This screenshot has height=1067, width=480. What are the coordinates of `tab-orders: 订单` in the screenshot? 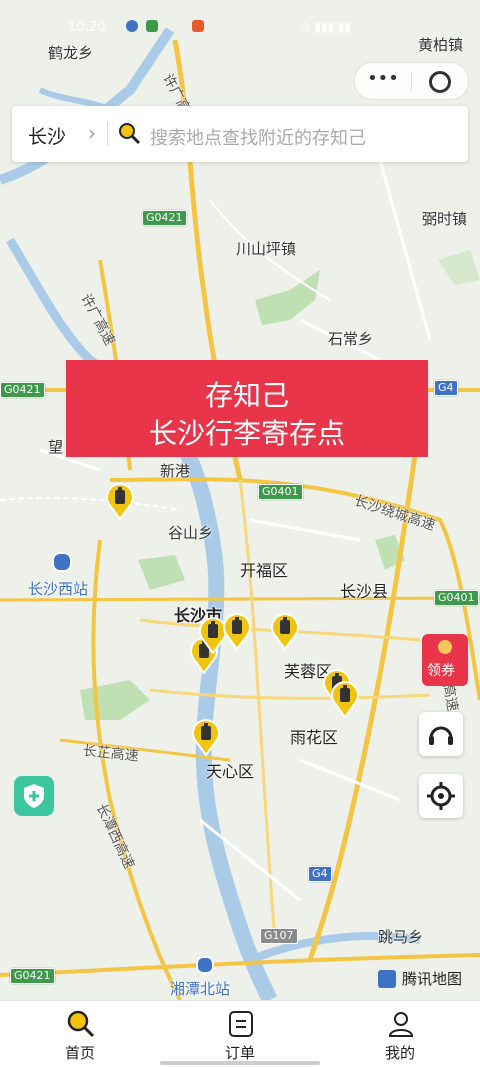 It's located at (240, 1034).